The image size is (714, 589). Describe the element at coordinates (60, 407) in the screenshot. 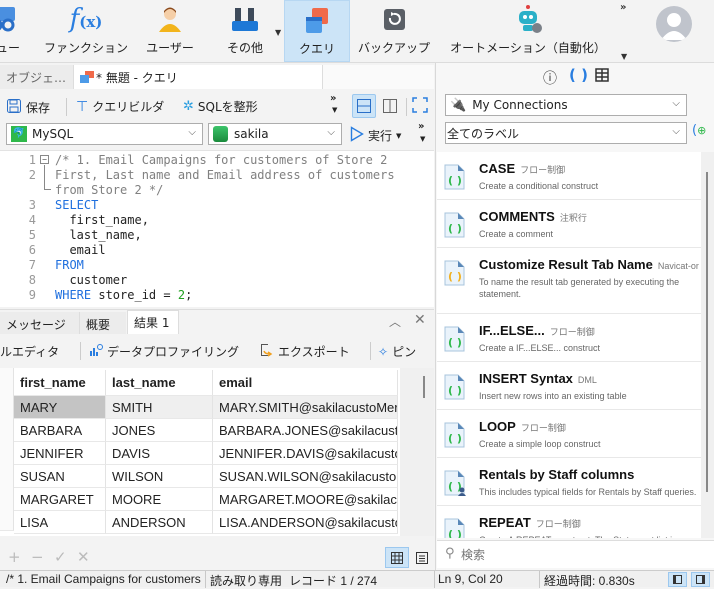

I see `table-cell: MARY` at that location.